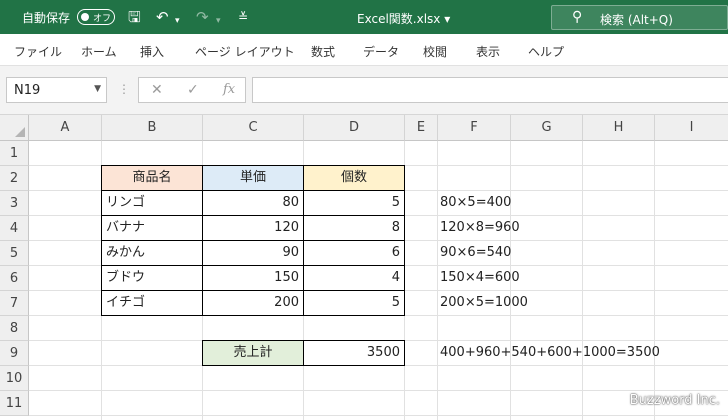 The height and width of the screenshot is (420, 728). I want to click on file-name: Excel関数.xlsx ▾, so click(403, 18).